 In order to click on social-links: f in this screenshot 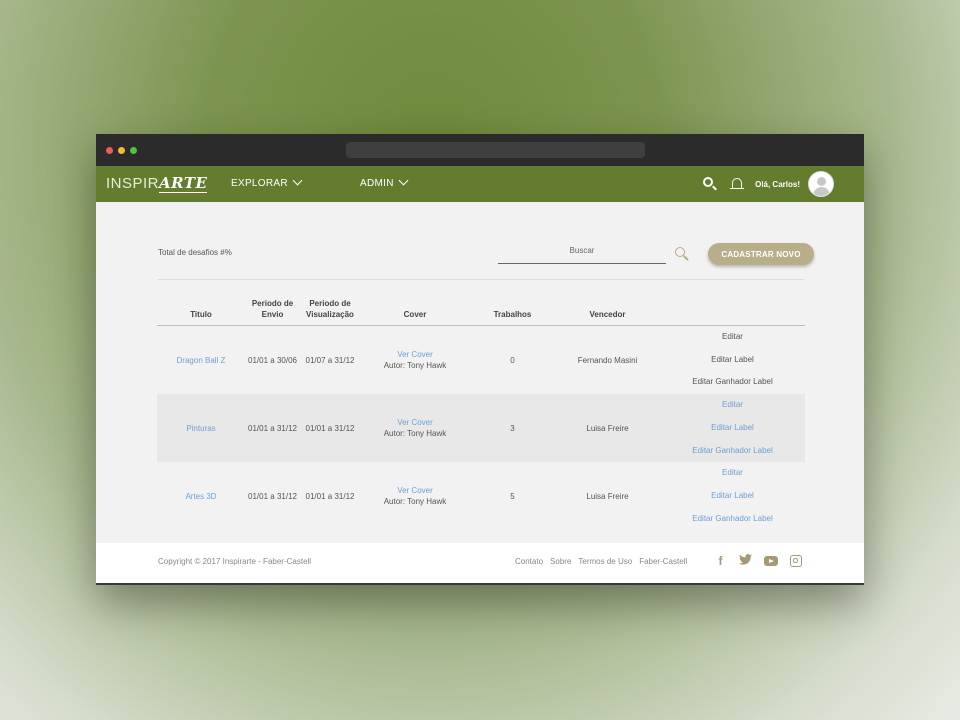, I will do `click(758, 561)`.